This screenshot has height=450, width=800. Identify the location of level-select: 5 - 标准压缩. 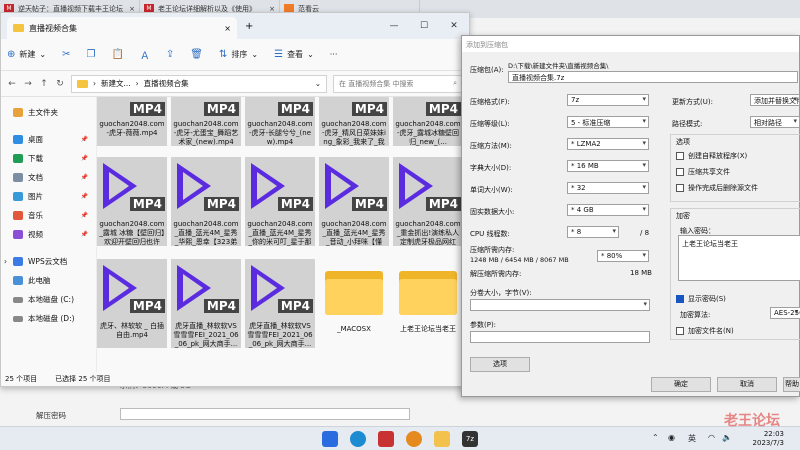
(608, 122).